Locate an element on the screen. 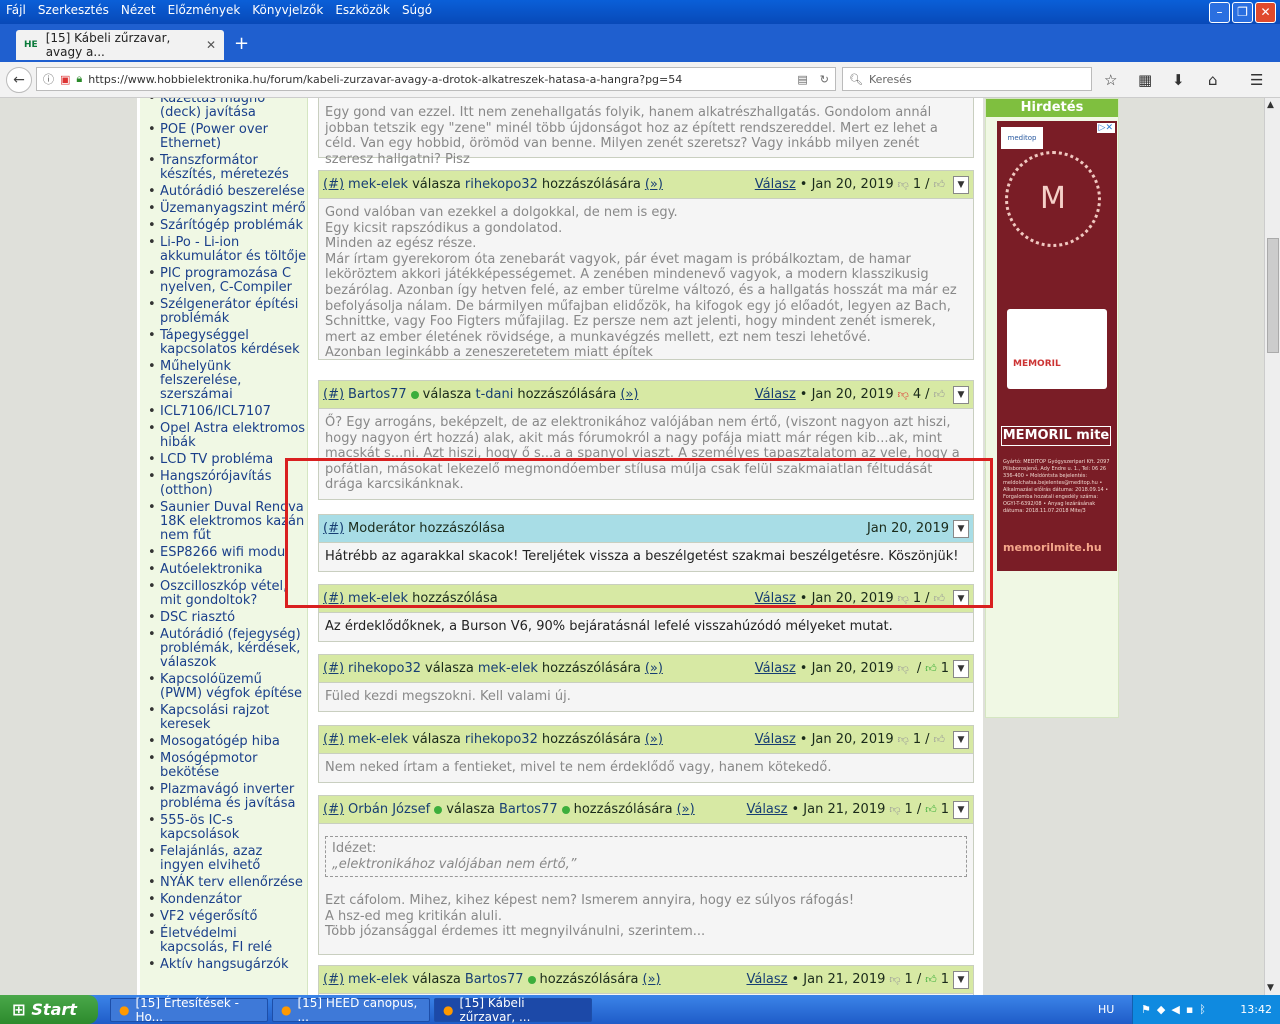  library-icon: ▦ is located at coordinates (1145, 80).